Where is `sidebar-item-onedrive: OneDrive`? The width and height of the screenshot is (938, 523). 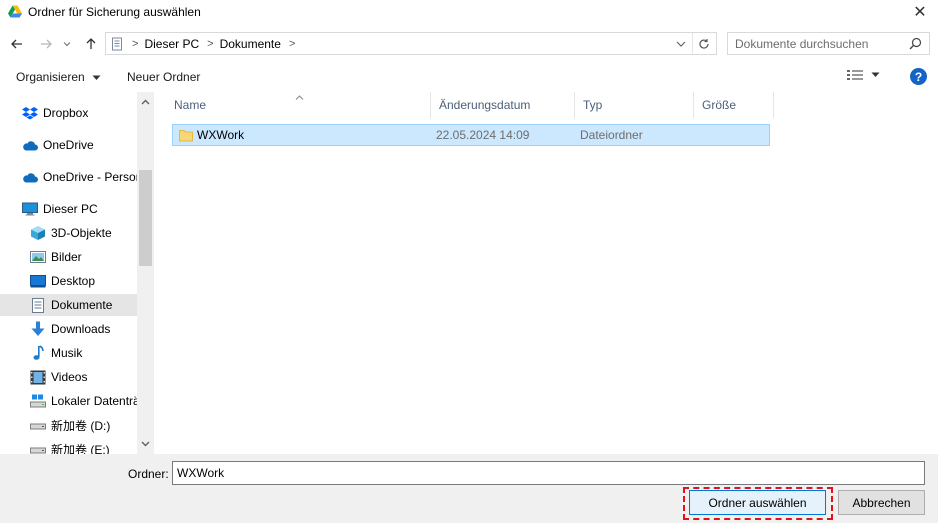 sidebar-item-onedrive: OneDrive is located at coordinates (68, 145).